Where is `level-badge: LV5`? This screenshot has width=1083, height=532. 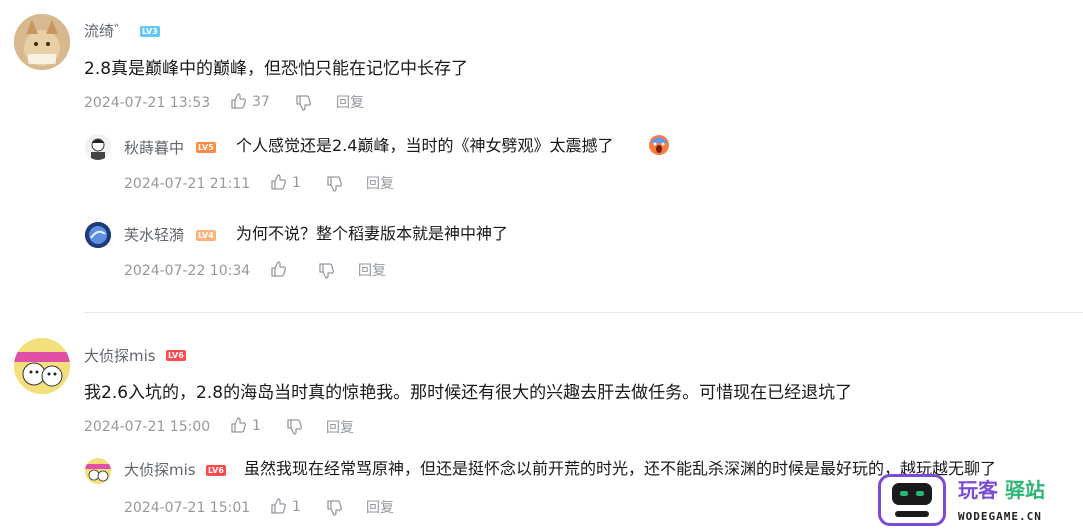 level-badge: LV5 is located at coordinates (206, 147).